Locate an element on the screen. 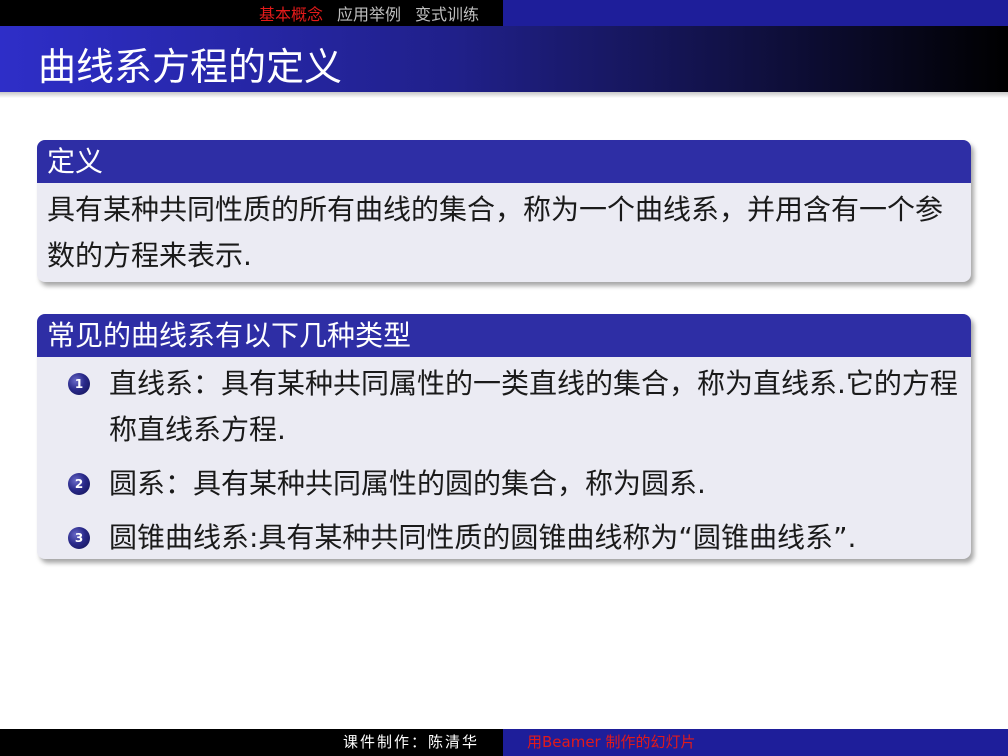  curve-types-block-title: 常见的曲线系有以下几种类型 is located at coordinates (504, 335).